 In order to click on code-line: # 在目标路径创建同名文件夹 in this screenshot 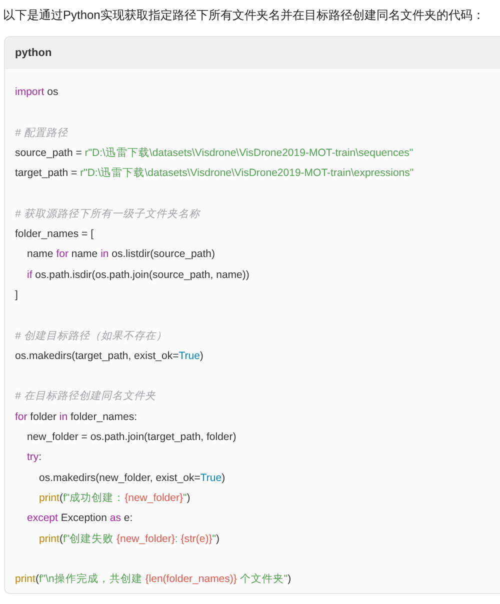, I will do `click(85, 396)`.